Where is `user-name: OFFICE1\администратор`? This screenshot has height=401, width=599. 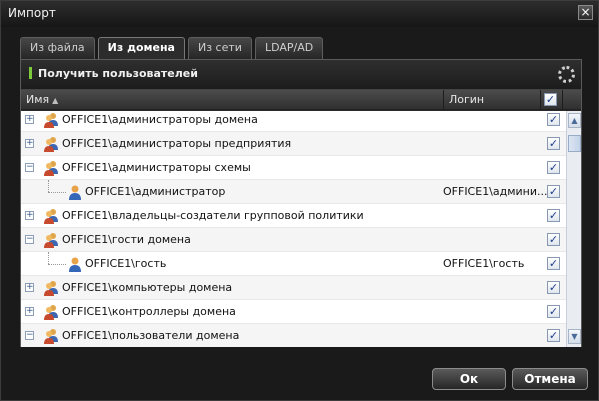
user-name: OFFICE1\администратор is located at coordinates (155, 191).